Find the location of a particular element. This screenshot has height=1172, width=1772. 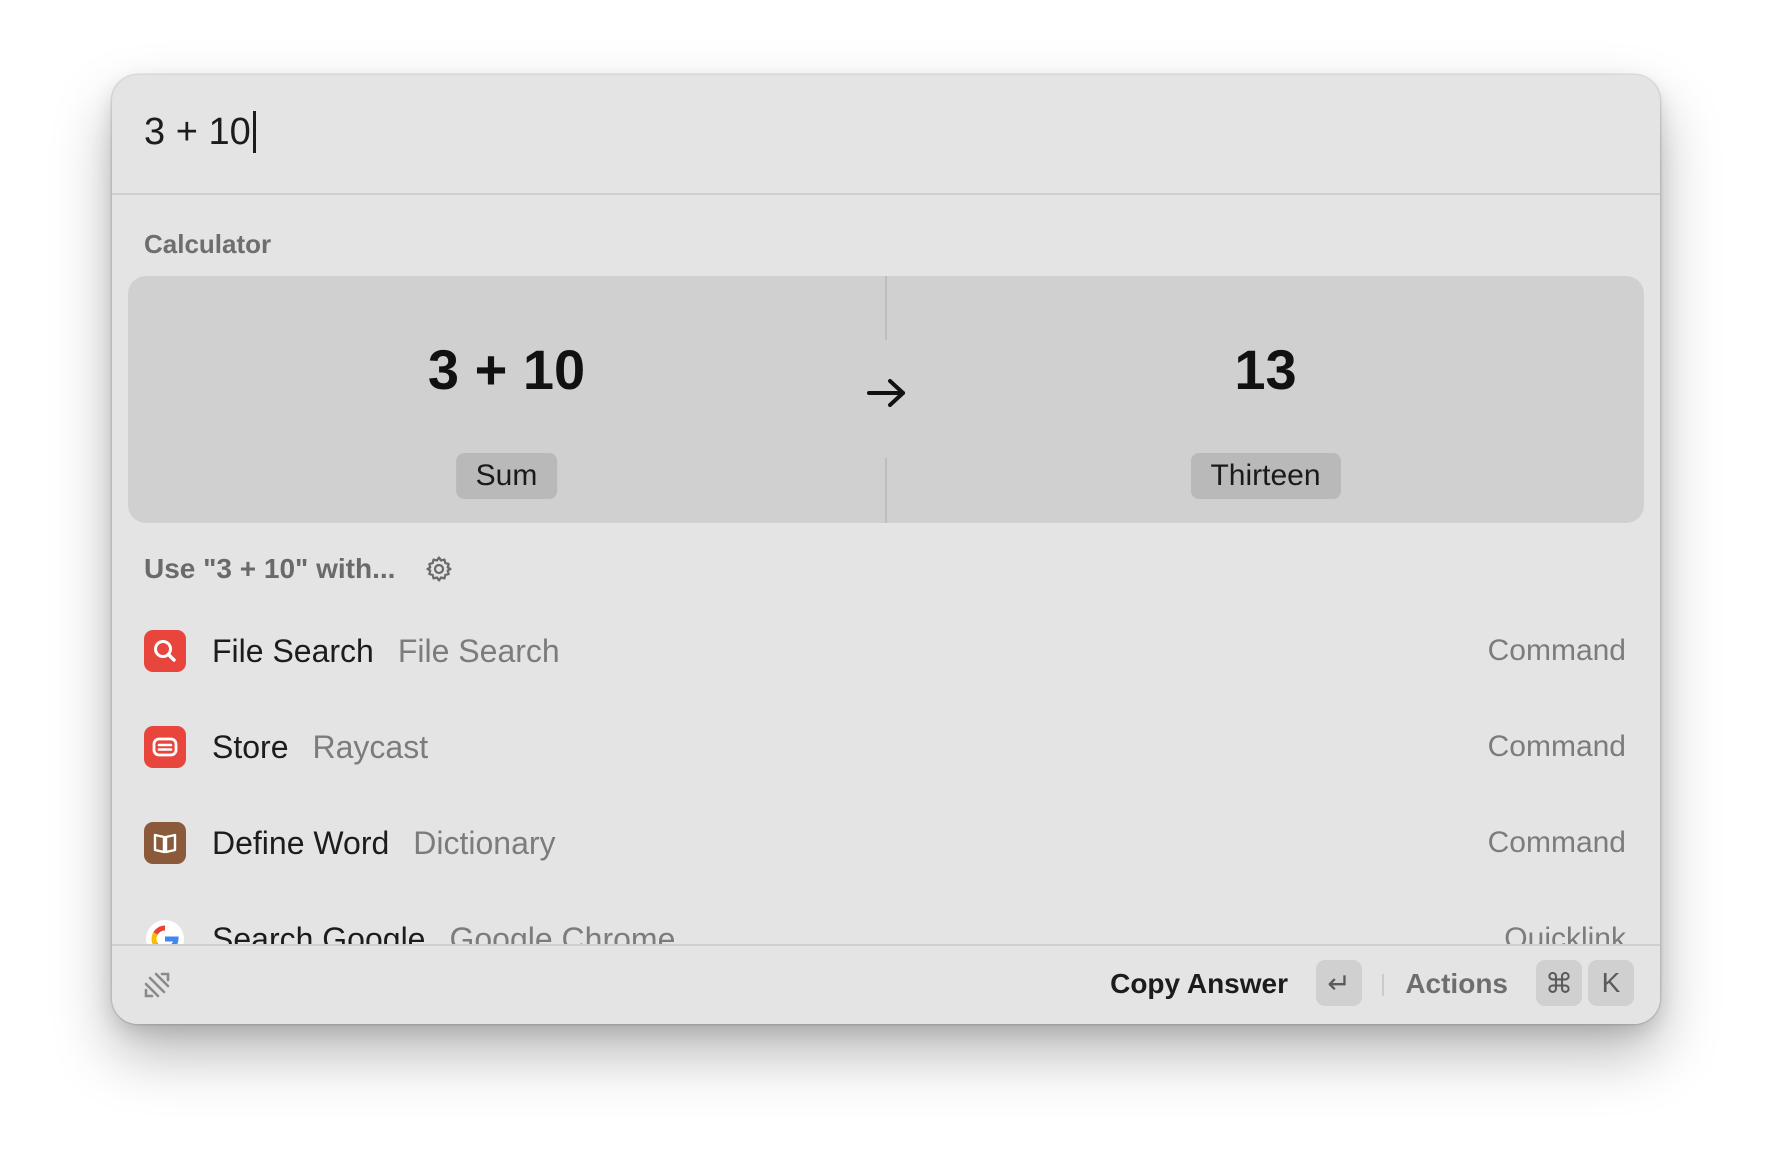

k-key-shortcut: K is located at coordinates (1611, 983).